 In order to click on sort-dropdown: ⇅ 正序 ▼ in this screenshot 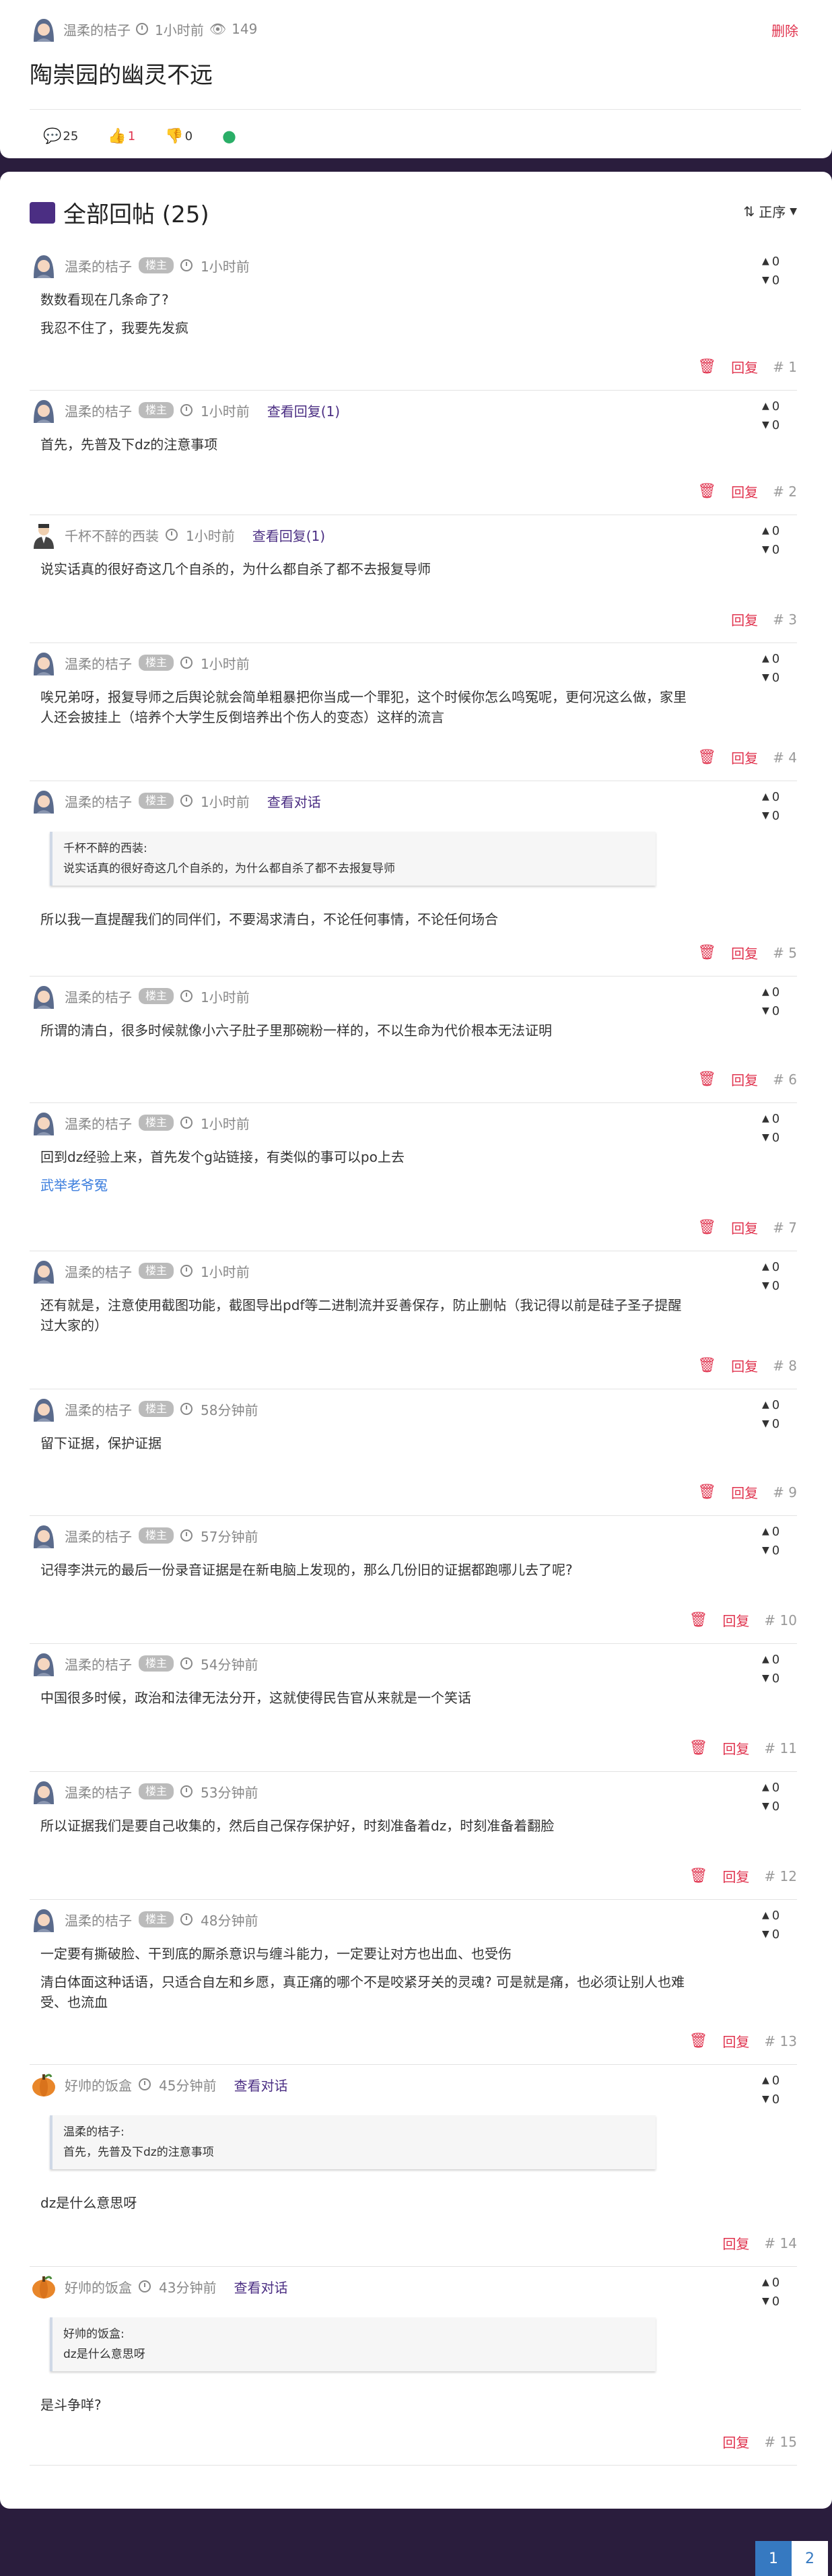, I will do `click(770, 211)`.